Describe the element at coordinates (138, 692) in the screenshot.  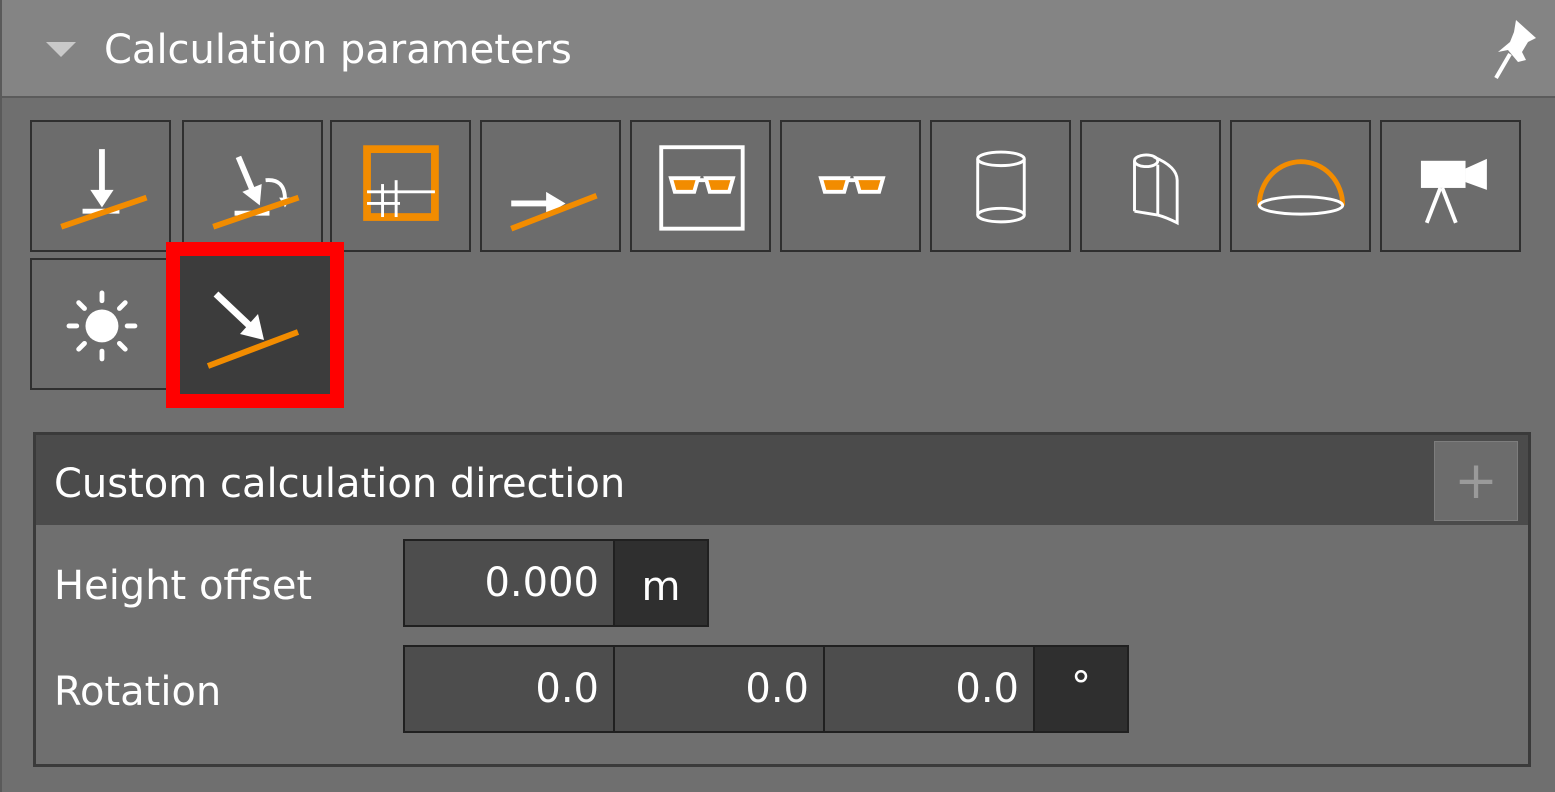
I see `rotation-label: Rotation` at that location.